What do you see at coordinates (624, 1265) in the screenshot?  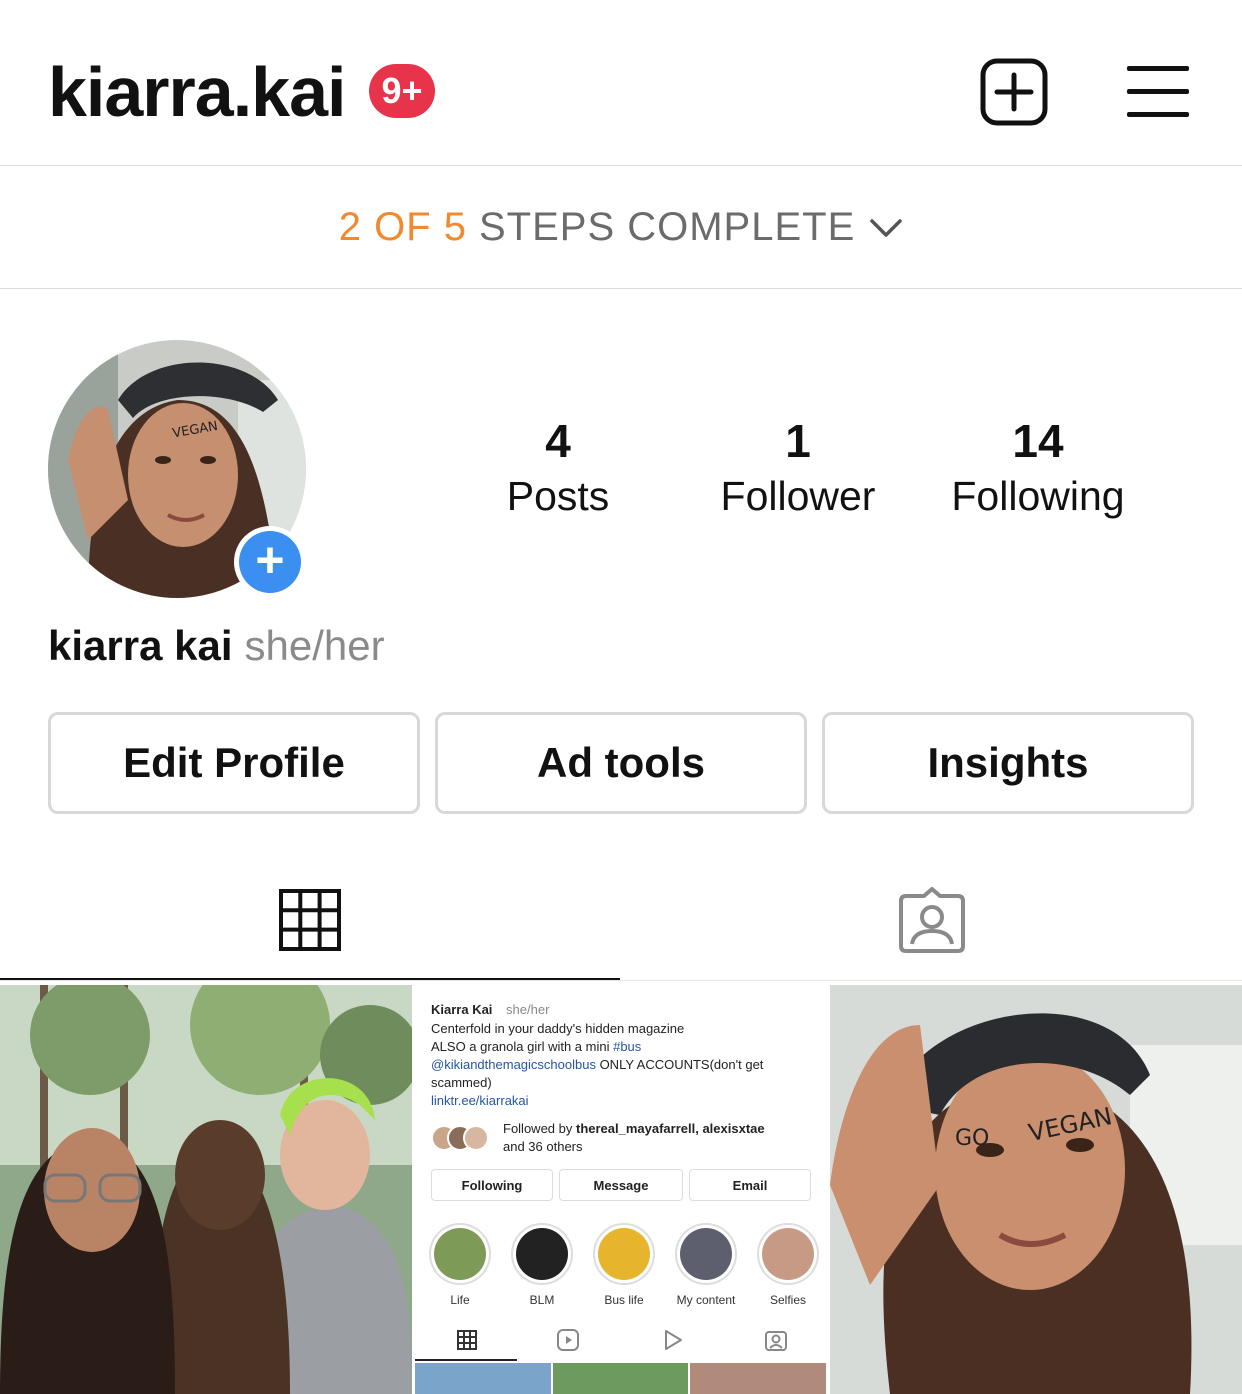 I see `highlight-bus-life: Bus life` at bounding box center [624, 1265].